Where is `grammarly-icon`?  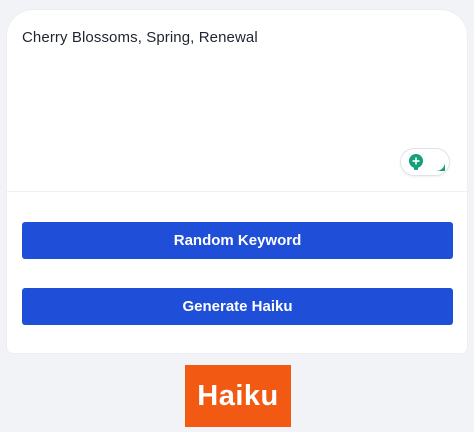 grammarly-icon is located at coordinates (436, 162).